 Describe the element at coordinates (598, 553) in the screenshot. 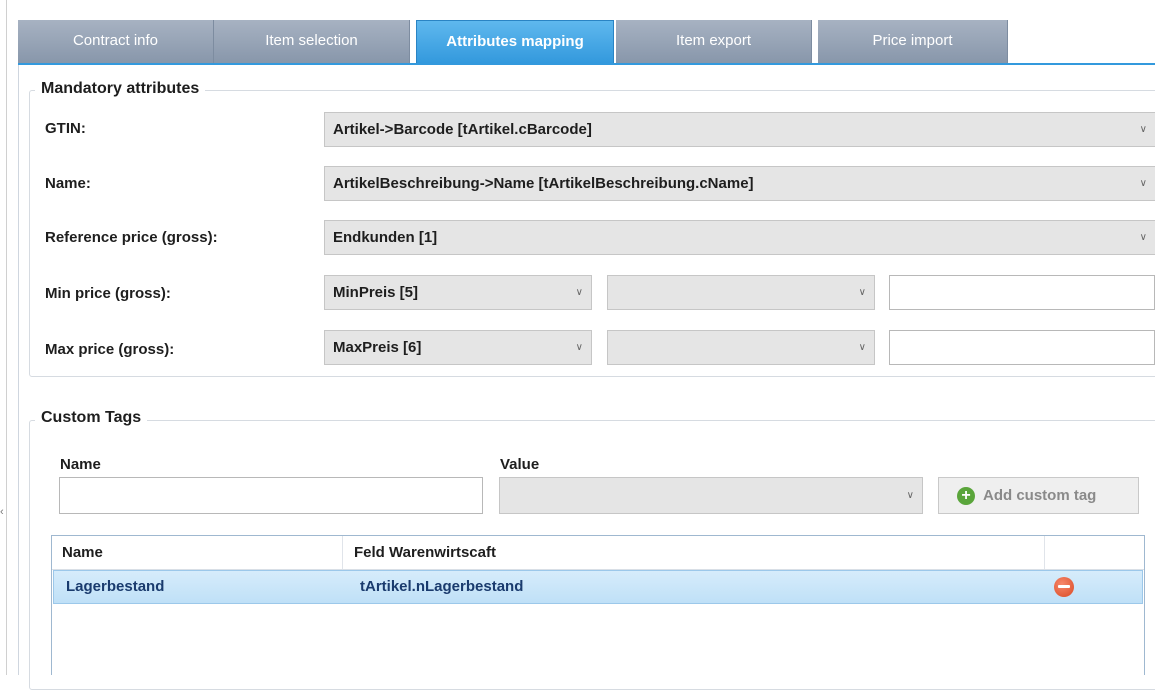

I see `grid-header: Name Feld Warenwirtscaft` at that location.